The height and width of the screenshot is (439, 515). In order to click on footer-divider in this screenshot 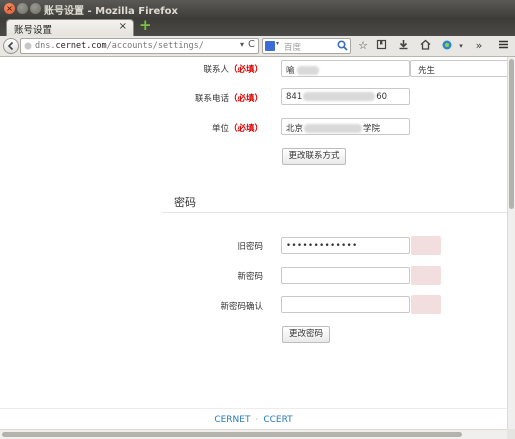, I will do `click(253, 408)`.